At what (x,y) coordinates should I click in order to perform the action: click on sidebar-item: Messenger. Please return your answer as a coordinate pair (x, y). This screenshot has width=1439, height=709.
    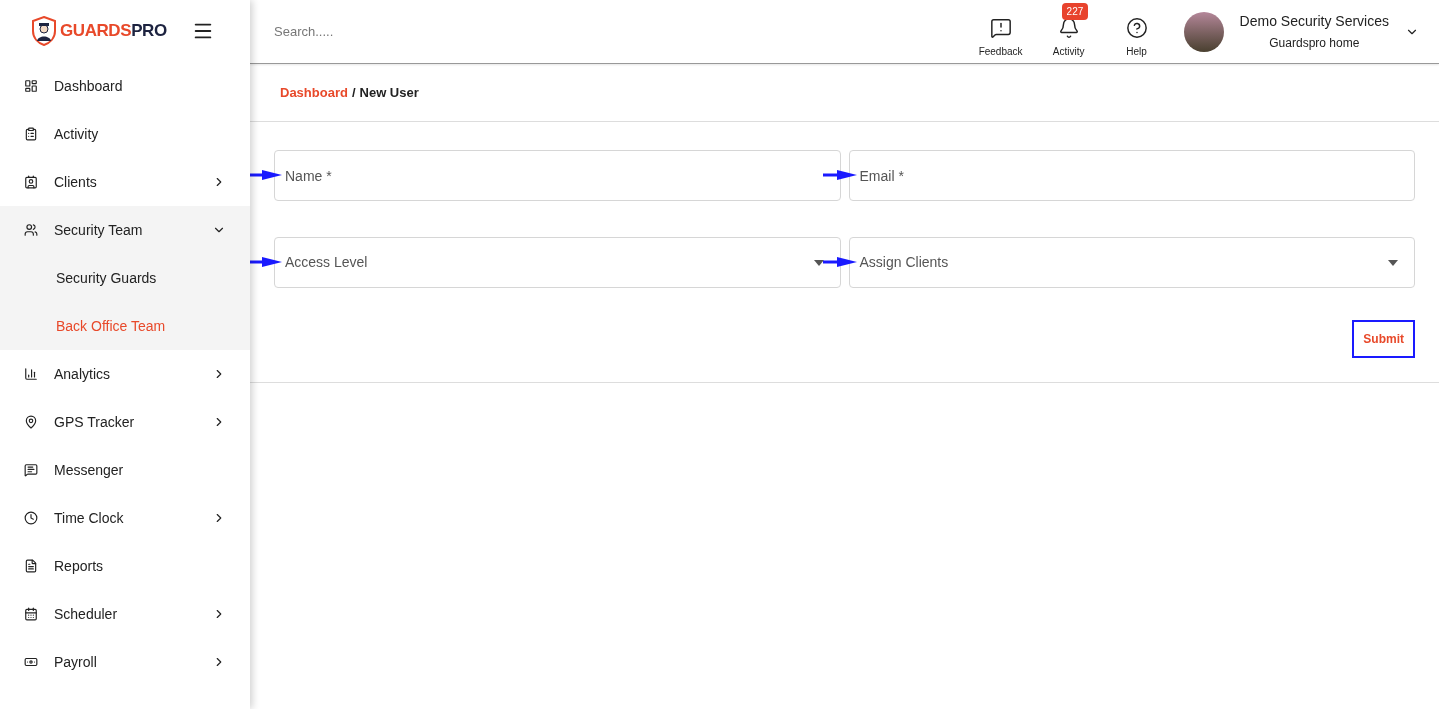
    Looking at the image, I should click on (125, 470).